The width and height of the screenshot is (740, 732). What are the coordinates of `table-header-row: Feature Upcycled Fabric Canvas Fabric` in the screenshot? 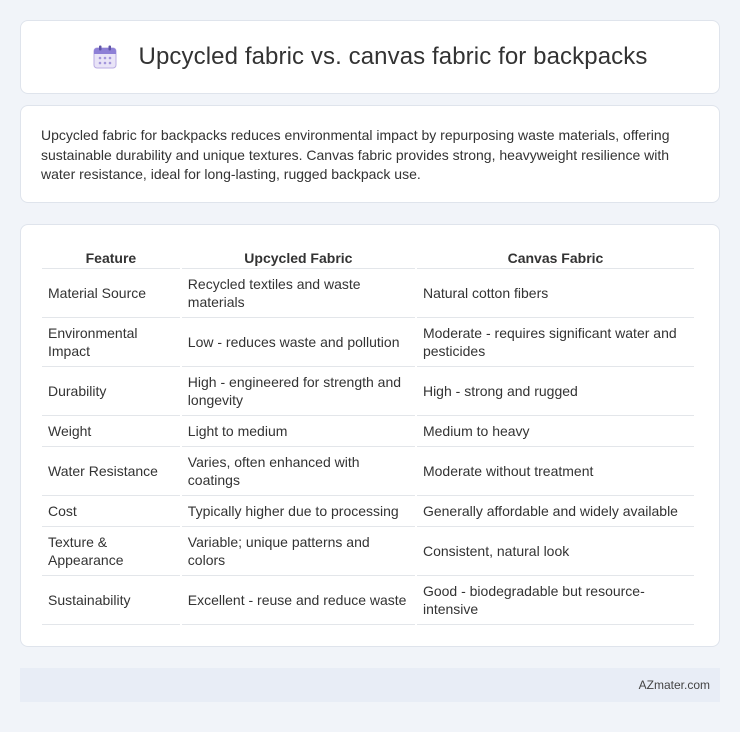 It's located at (368, 258).